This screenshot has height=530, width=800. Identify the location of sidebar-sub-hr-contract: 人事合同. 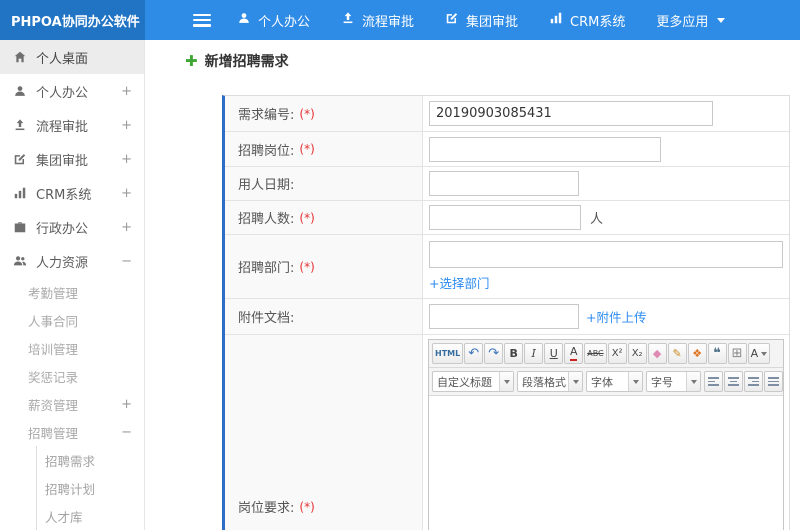
(72, 320).